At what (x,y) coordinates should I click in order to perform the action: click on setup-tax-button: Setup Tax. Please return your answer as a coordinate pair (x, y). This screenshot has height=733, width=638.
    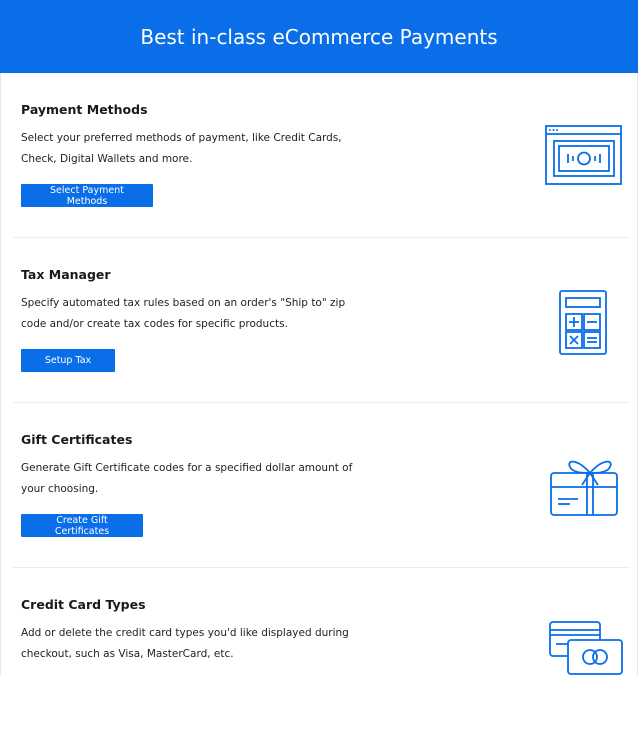
    Looking at the image, I should click on (68, 360).